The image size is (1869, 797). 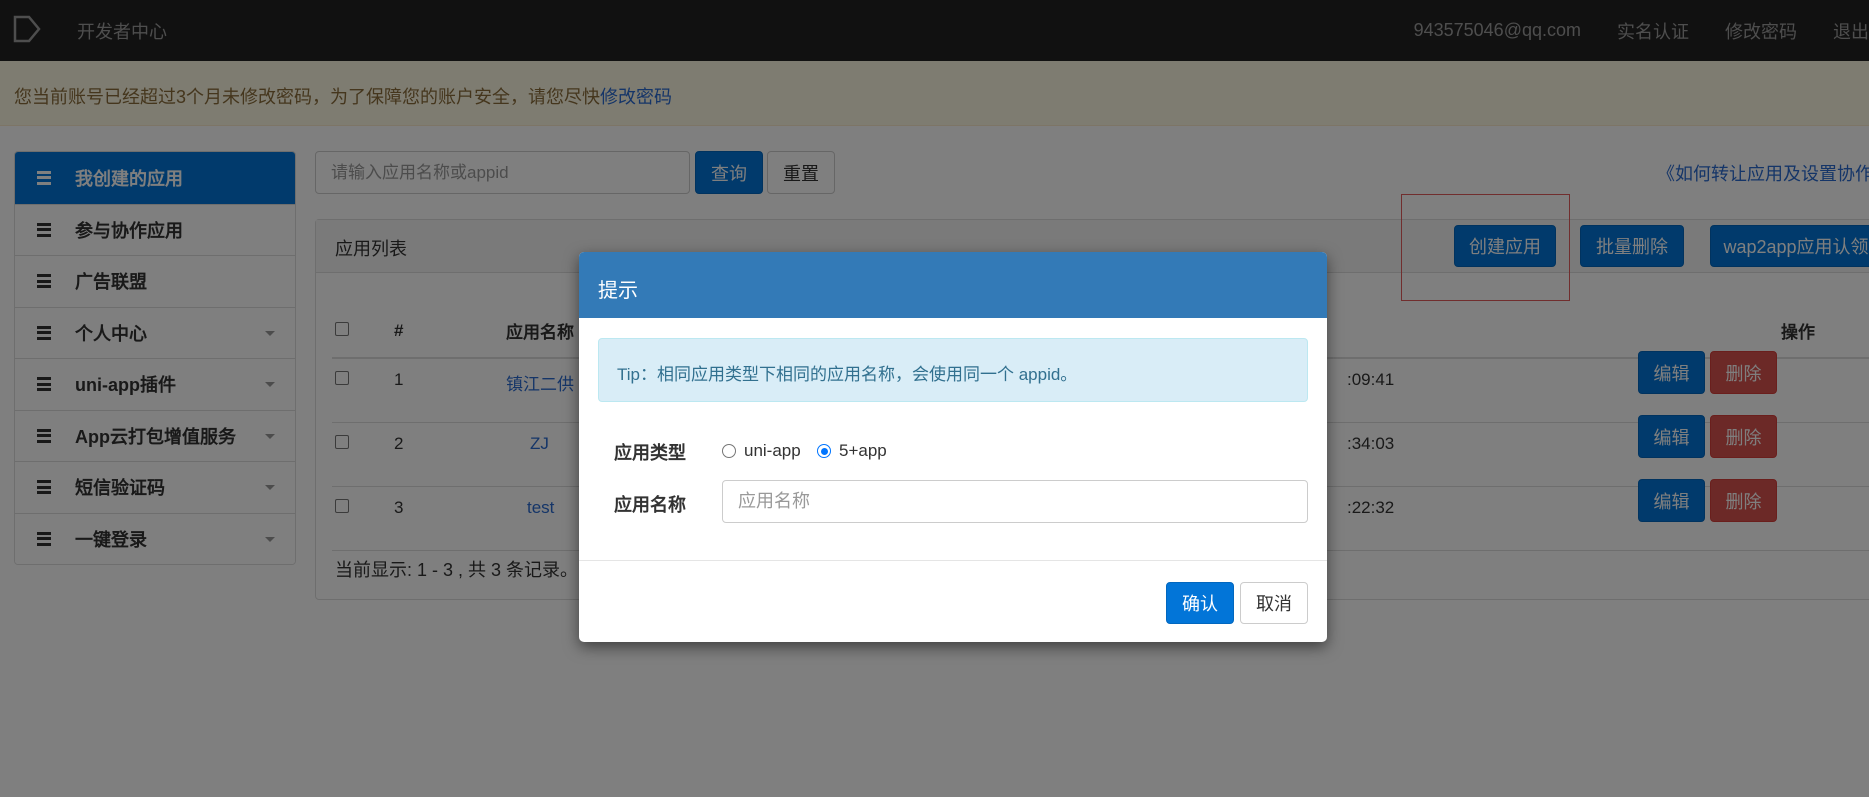 What do you see at coordinates (1200, 603) in the screenshot?
I see `confirm-button: 确认` at bounding box center [1200, 603].